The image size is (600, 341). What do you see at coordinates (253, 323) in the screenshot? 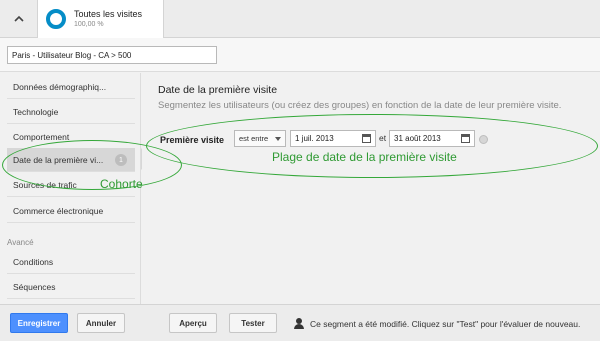
I see `test-button: Tester` at bounding box center [253, 323].